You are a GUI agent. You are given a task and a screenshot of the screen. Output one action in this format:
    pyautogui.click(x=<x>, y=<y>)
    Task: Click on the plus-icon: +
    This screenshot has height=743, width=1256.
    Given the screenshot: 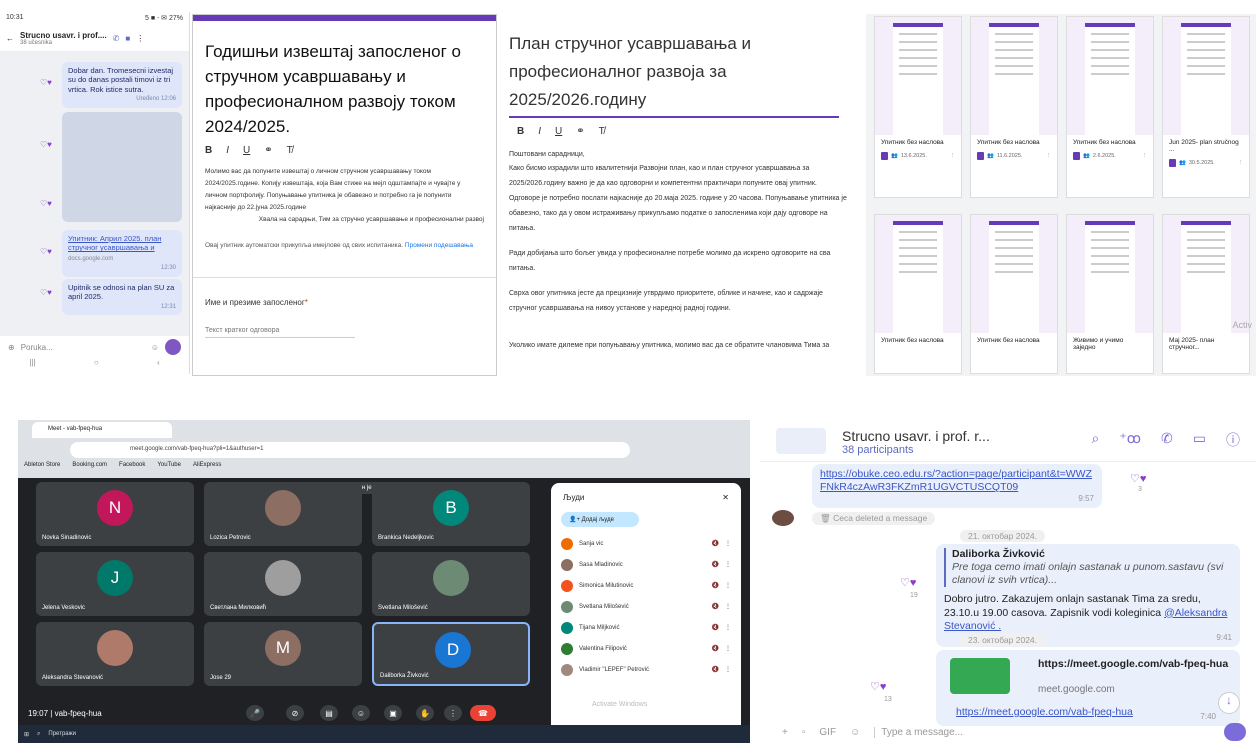 What is the action you would take?
    pyautogui.click(x=785, y=732)
    